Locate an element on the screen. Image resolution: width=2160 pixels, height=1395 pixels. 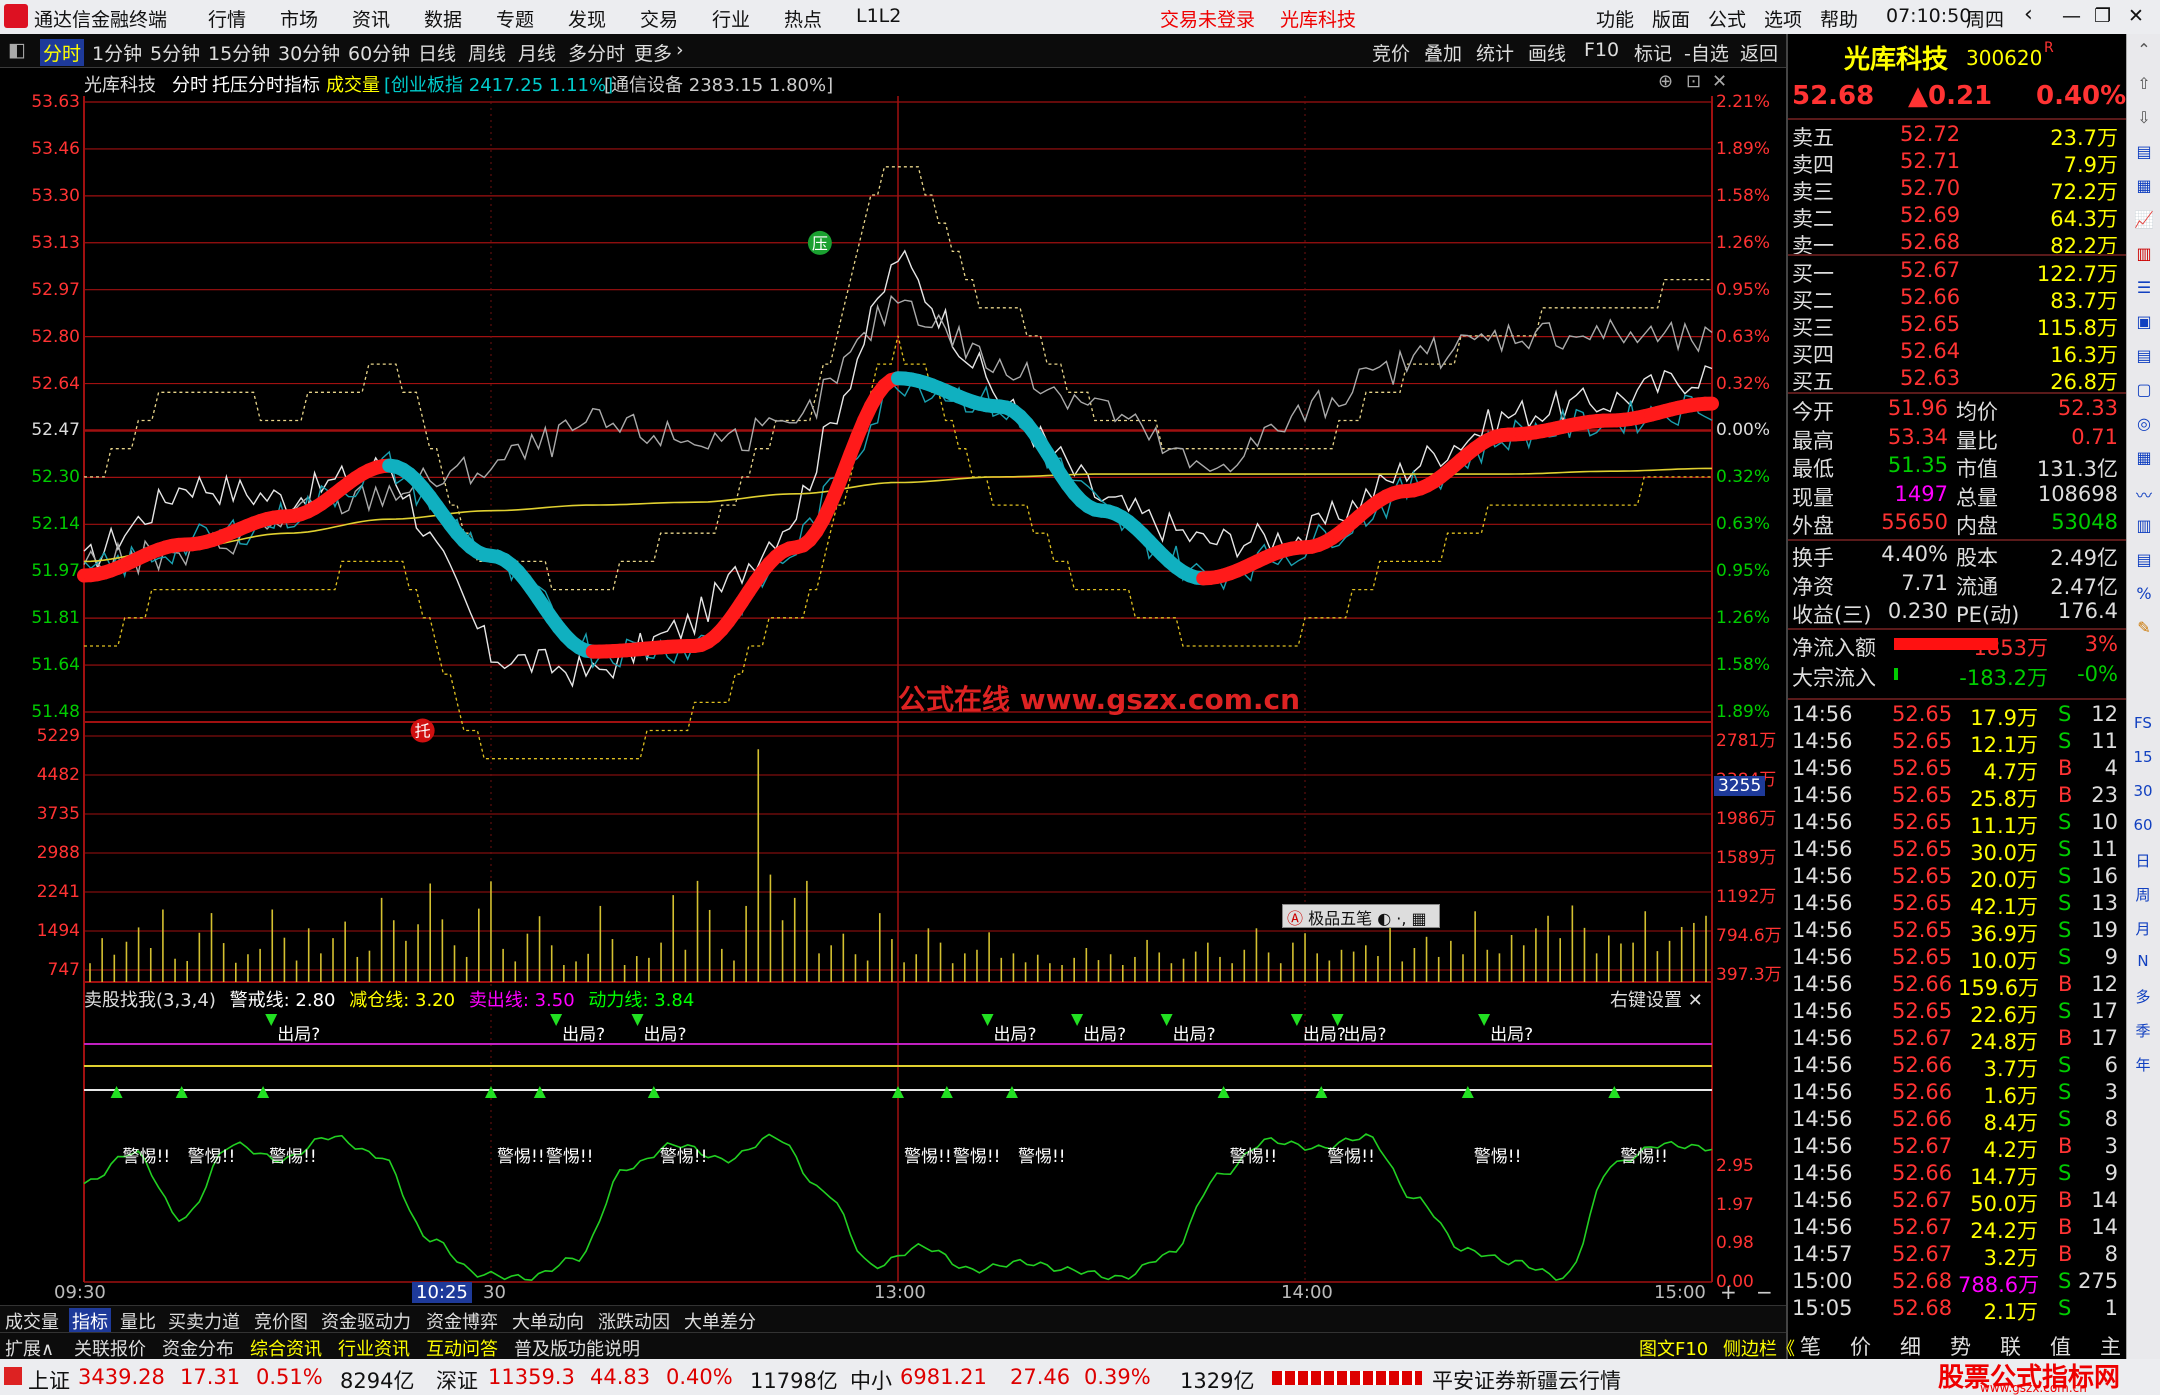
menu-topic: 专题 is located at coordinates (515, 18).